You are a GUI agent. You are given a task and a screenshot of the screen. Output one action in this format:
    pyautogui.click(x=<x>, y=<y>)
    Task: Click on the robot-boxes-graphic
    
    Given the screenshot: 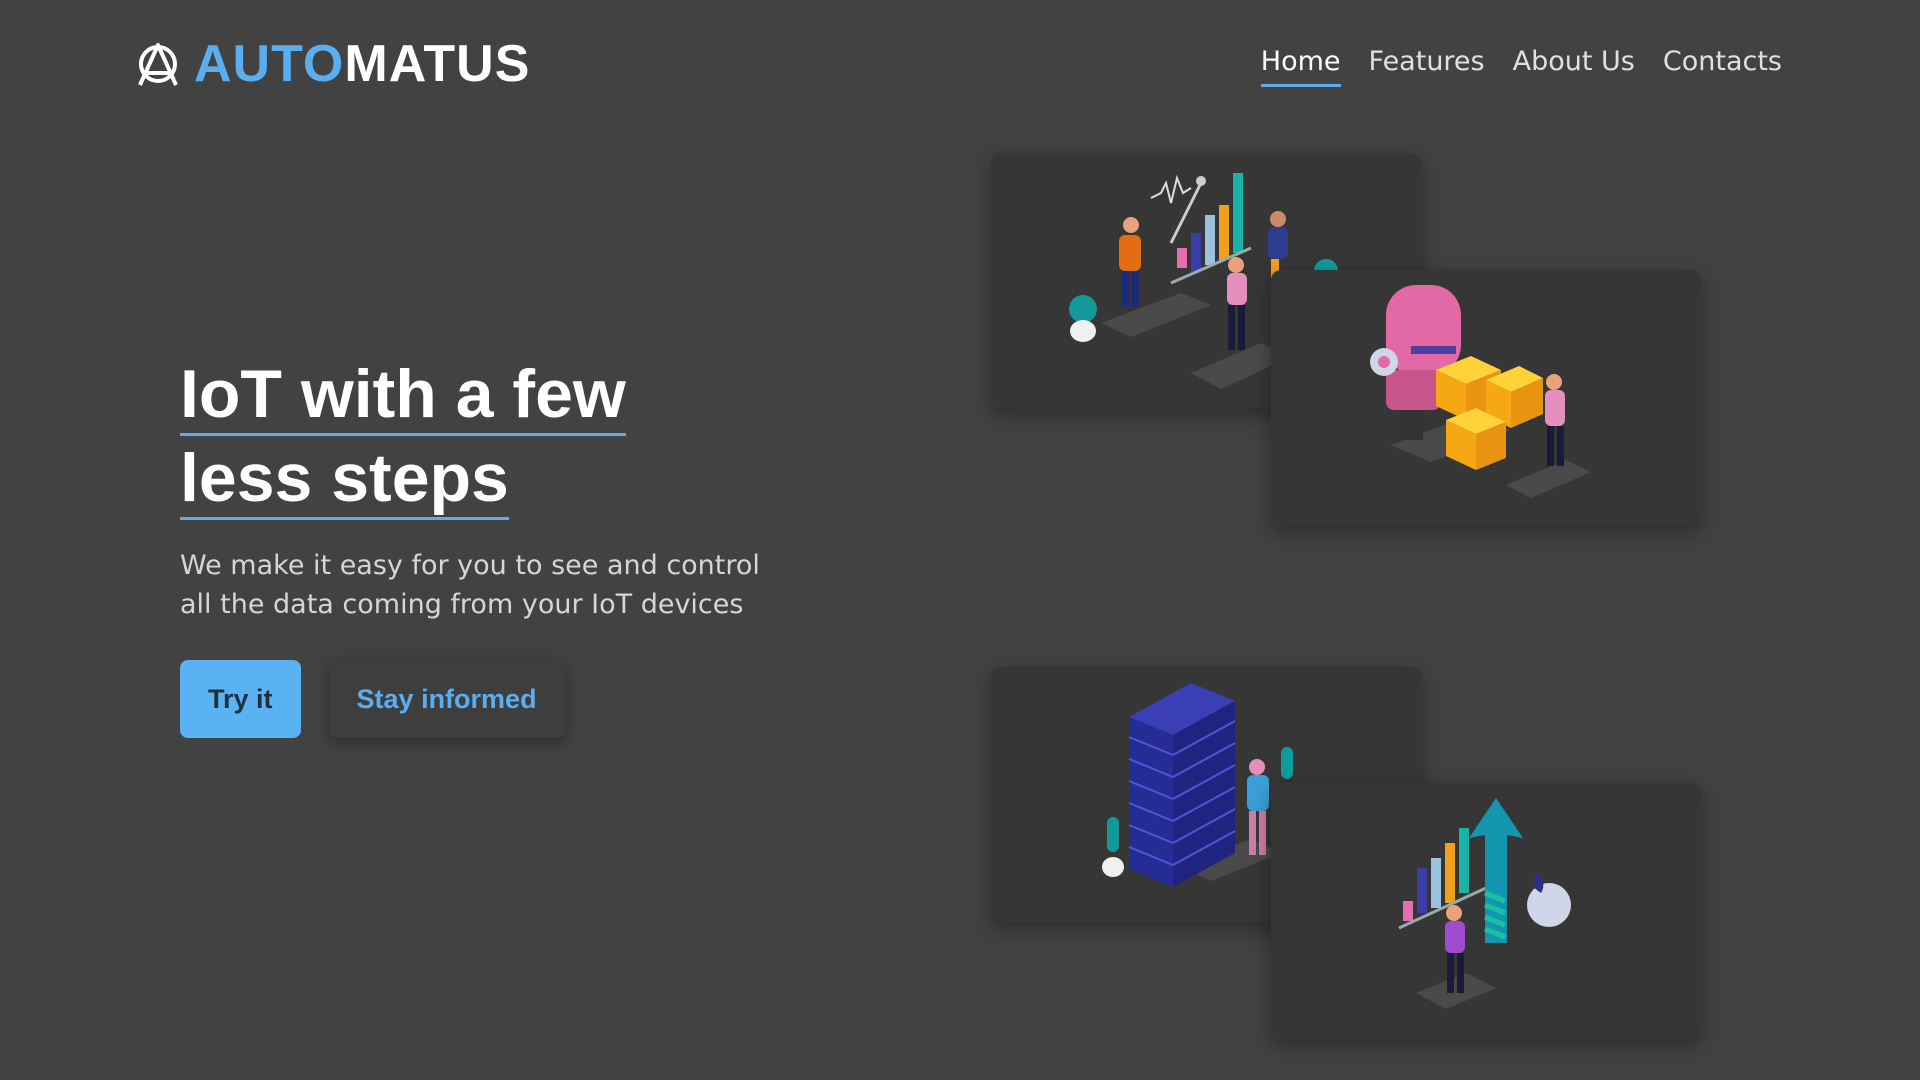 What is the action you would take?
    pyautogui.click(x=1480, y=391)
    